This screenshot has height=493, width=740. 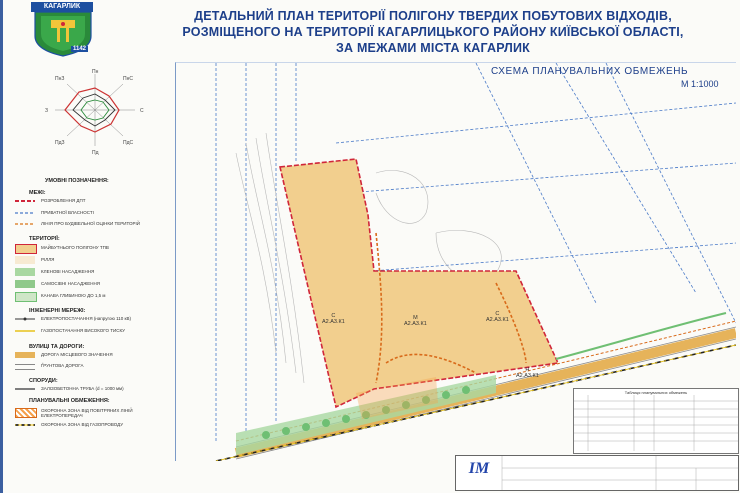 I want to click on gas-zone-swatch, so click(x=25, y=425).